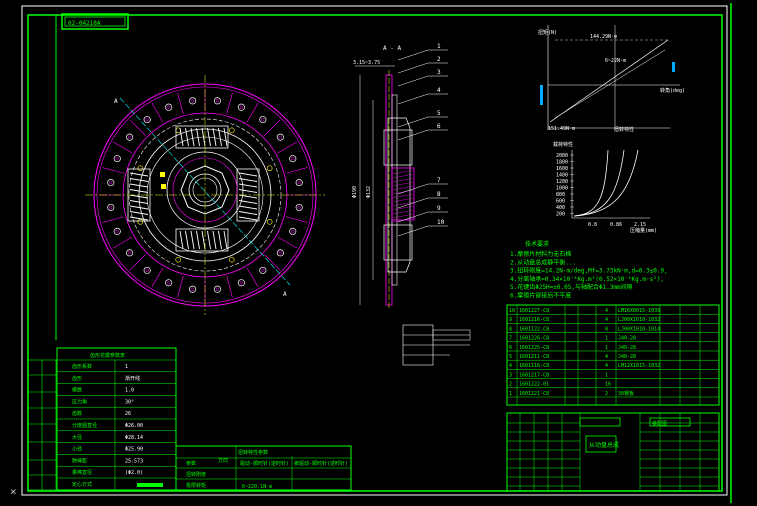 This screenshot has width=757, height=506. What do you see at coordinates (560, 202) in the screenshot?
I see `load-y-tick: 600` at bounding box center [560, 202].